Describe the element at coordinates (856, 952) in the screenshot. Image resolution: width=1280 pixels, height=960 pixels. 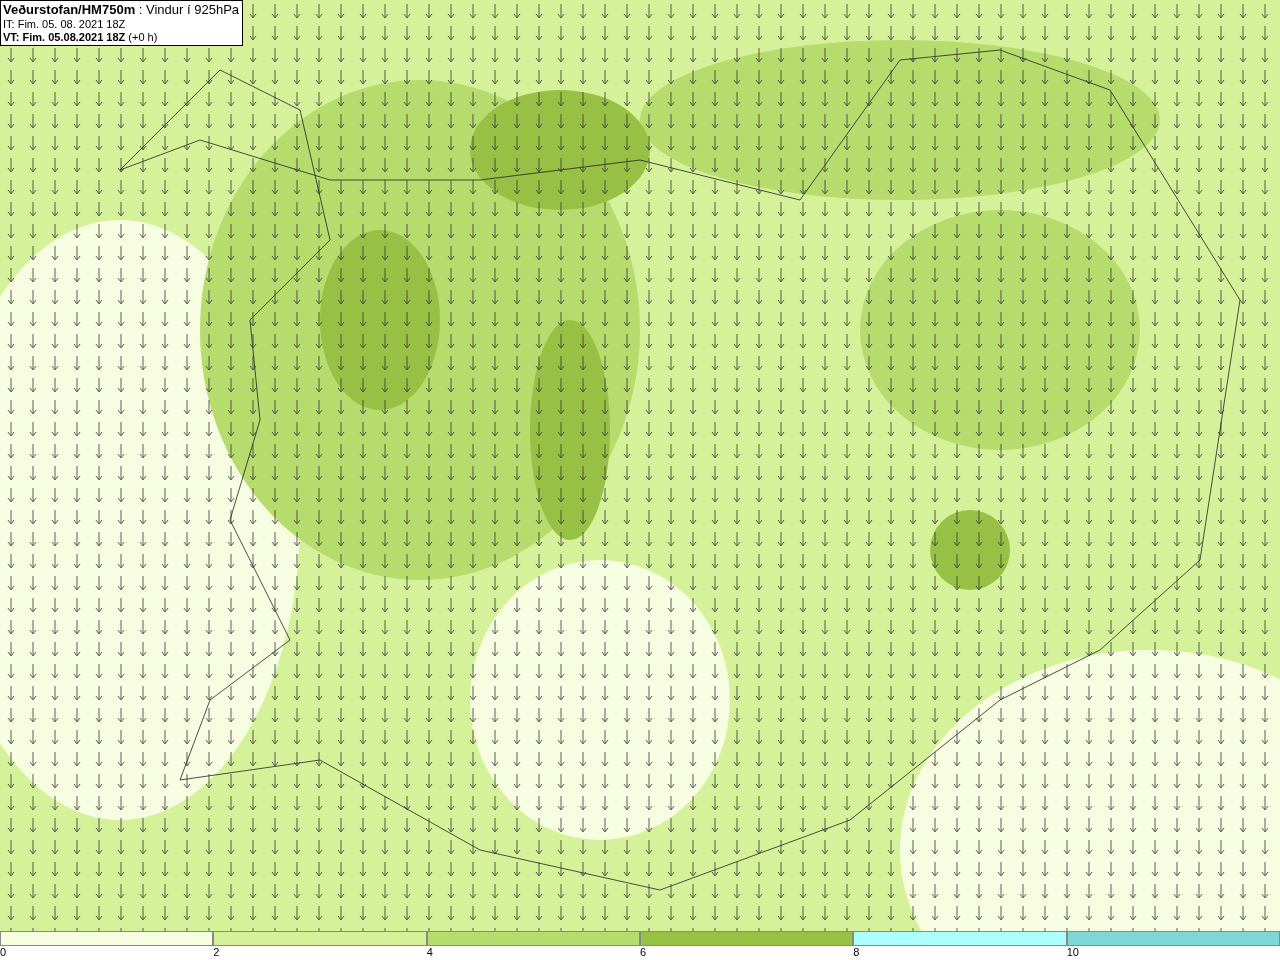
I see `legend-tick-label: 8` at that location.